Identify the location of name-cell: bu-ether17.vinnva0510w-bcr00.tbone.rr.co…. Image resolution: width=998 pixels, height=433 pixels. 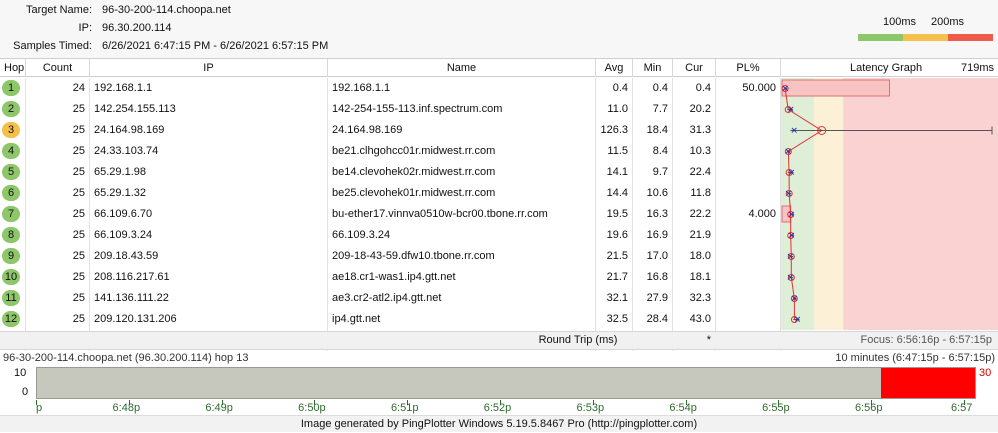
(462, 214).